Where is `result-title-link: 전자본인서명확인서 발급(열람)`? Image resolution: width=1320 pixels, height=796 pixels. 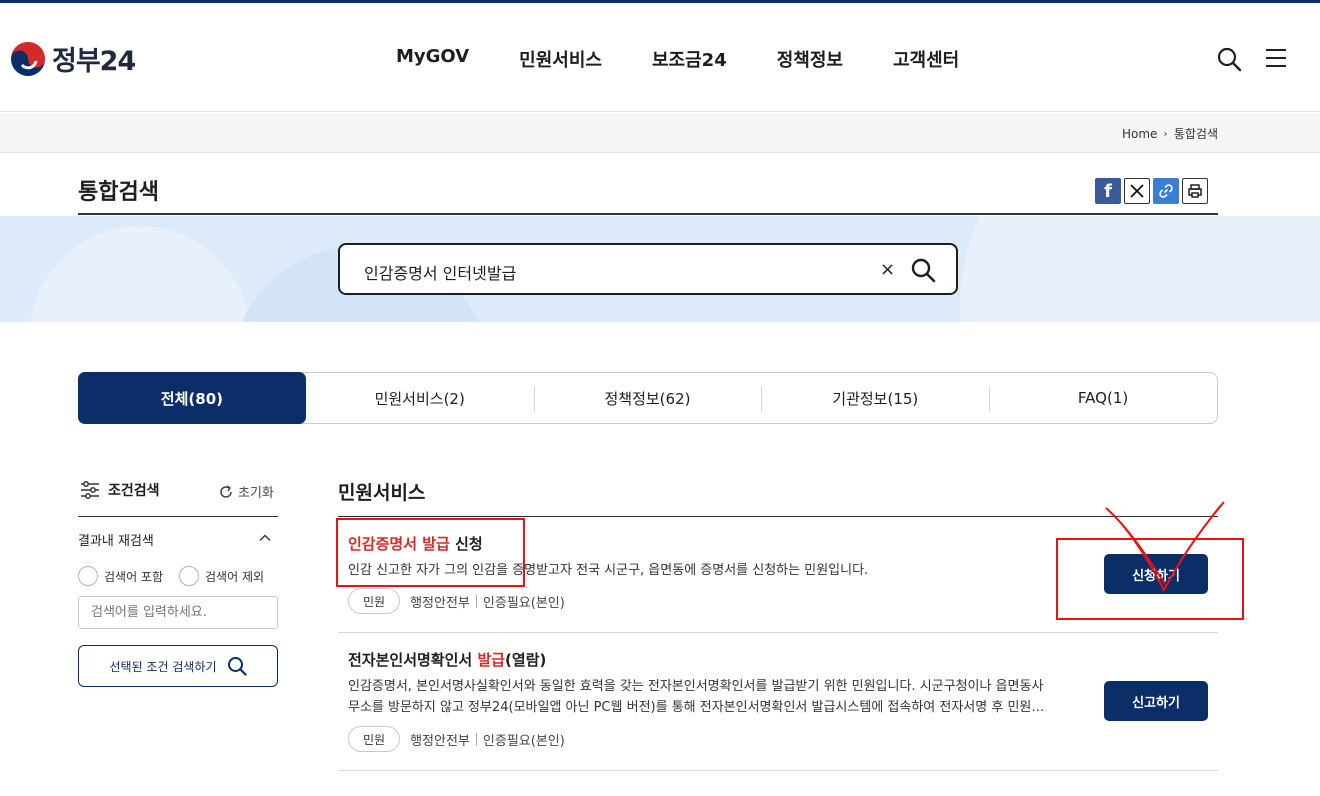
result-title-link: 전자본인서명확인서 발급(열람) is located at coordinates (447, 659).